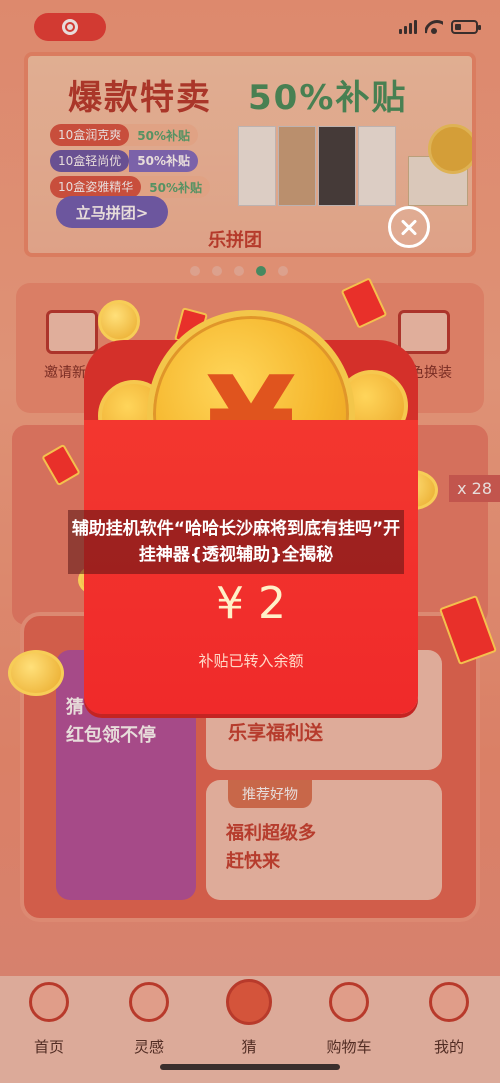  Describe the element at coordinates (251, 603) in the screenshot. I see `reward-amount: ¥ 2` at that location.